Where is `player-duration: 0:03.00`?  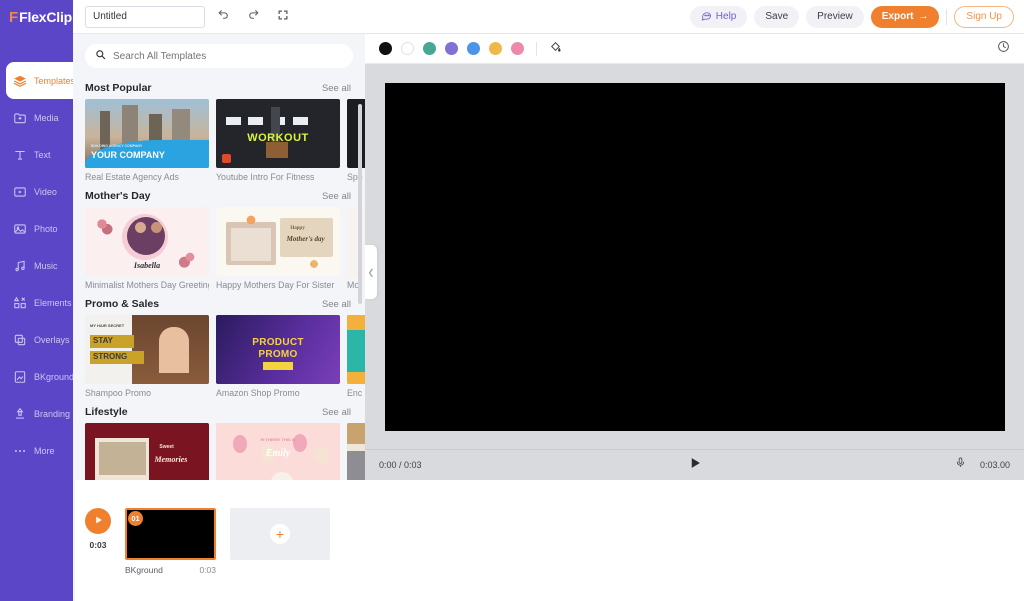 player-duration: 0:03.00 is located at coordinates (994, 465).